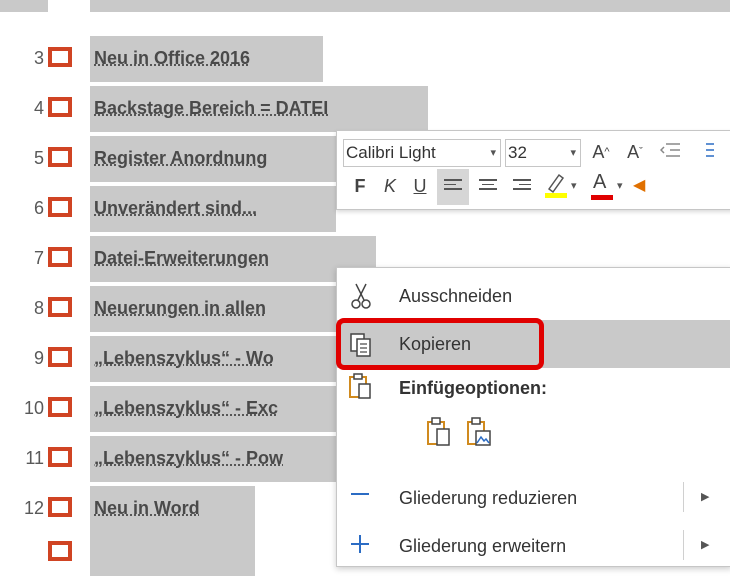 This screenshot has width=730, height=576. I want to click on menu-item-label: Einfügeoptionen:, so click(473, 388).